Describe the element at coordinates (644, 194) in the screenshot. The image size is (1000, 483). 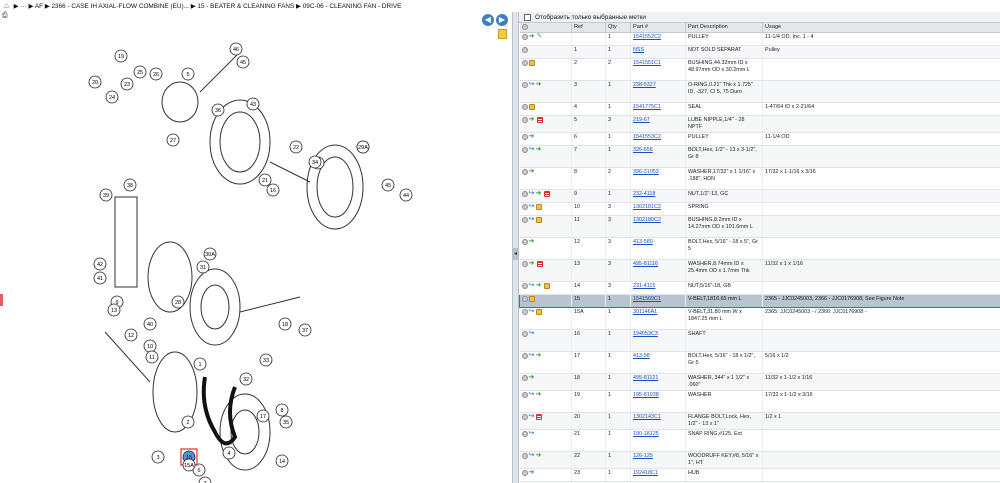
I see `row-part-link: 232-4118` at that location.